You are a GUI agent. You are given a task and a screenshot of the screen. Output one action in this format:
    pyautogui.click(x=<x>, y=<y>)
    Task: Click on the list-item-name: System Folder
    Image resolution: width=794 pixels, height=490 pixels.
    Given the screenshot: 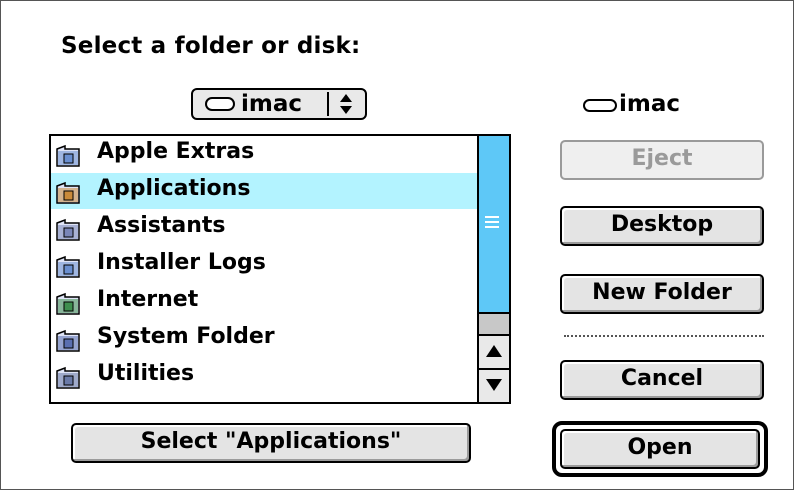 What is the action you would take?
    pyautogui.click(x=186, y=336)
    